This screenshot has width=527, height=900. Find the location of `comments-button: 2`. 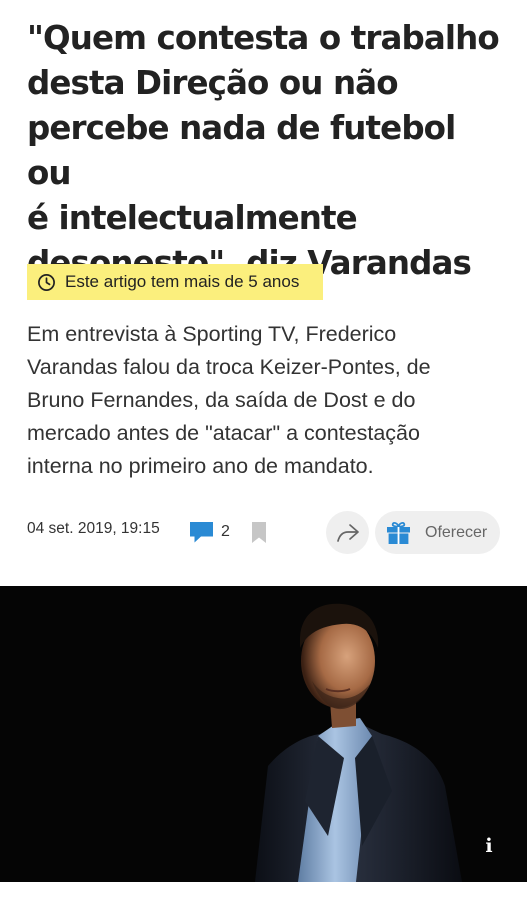

comments-button: 2 is located at coordinates (209, 532).